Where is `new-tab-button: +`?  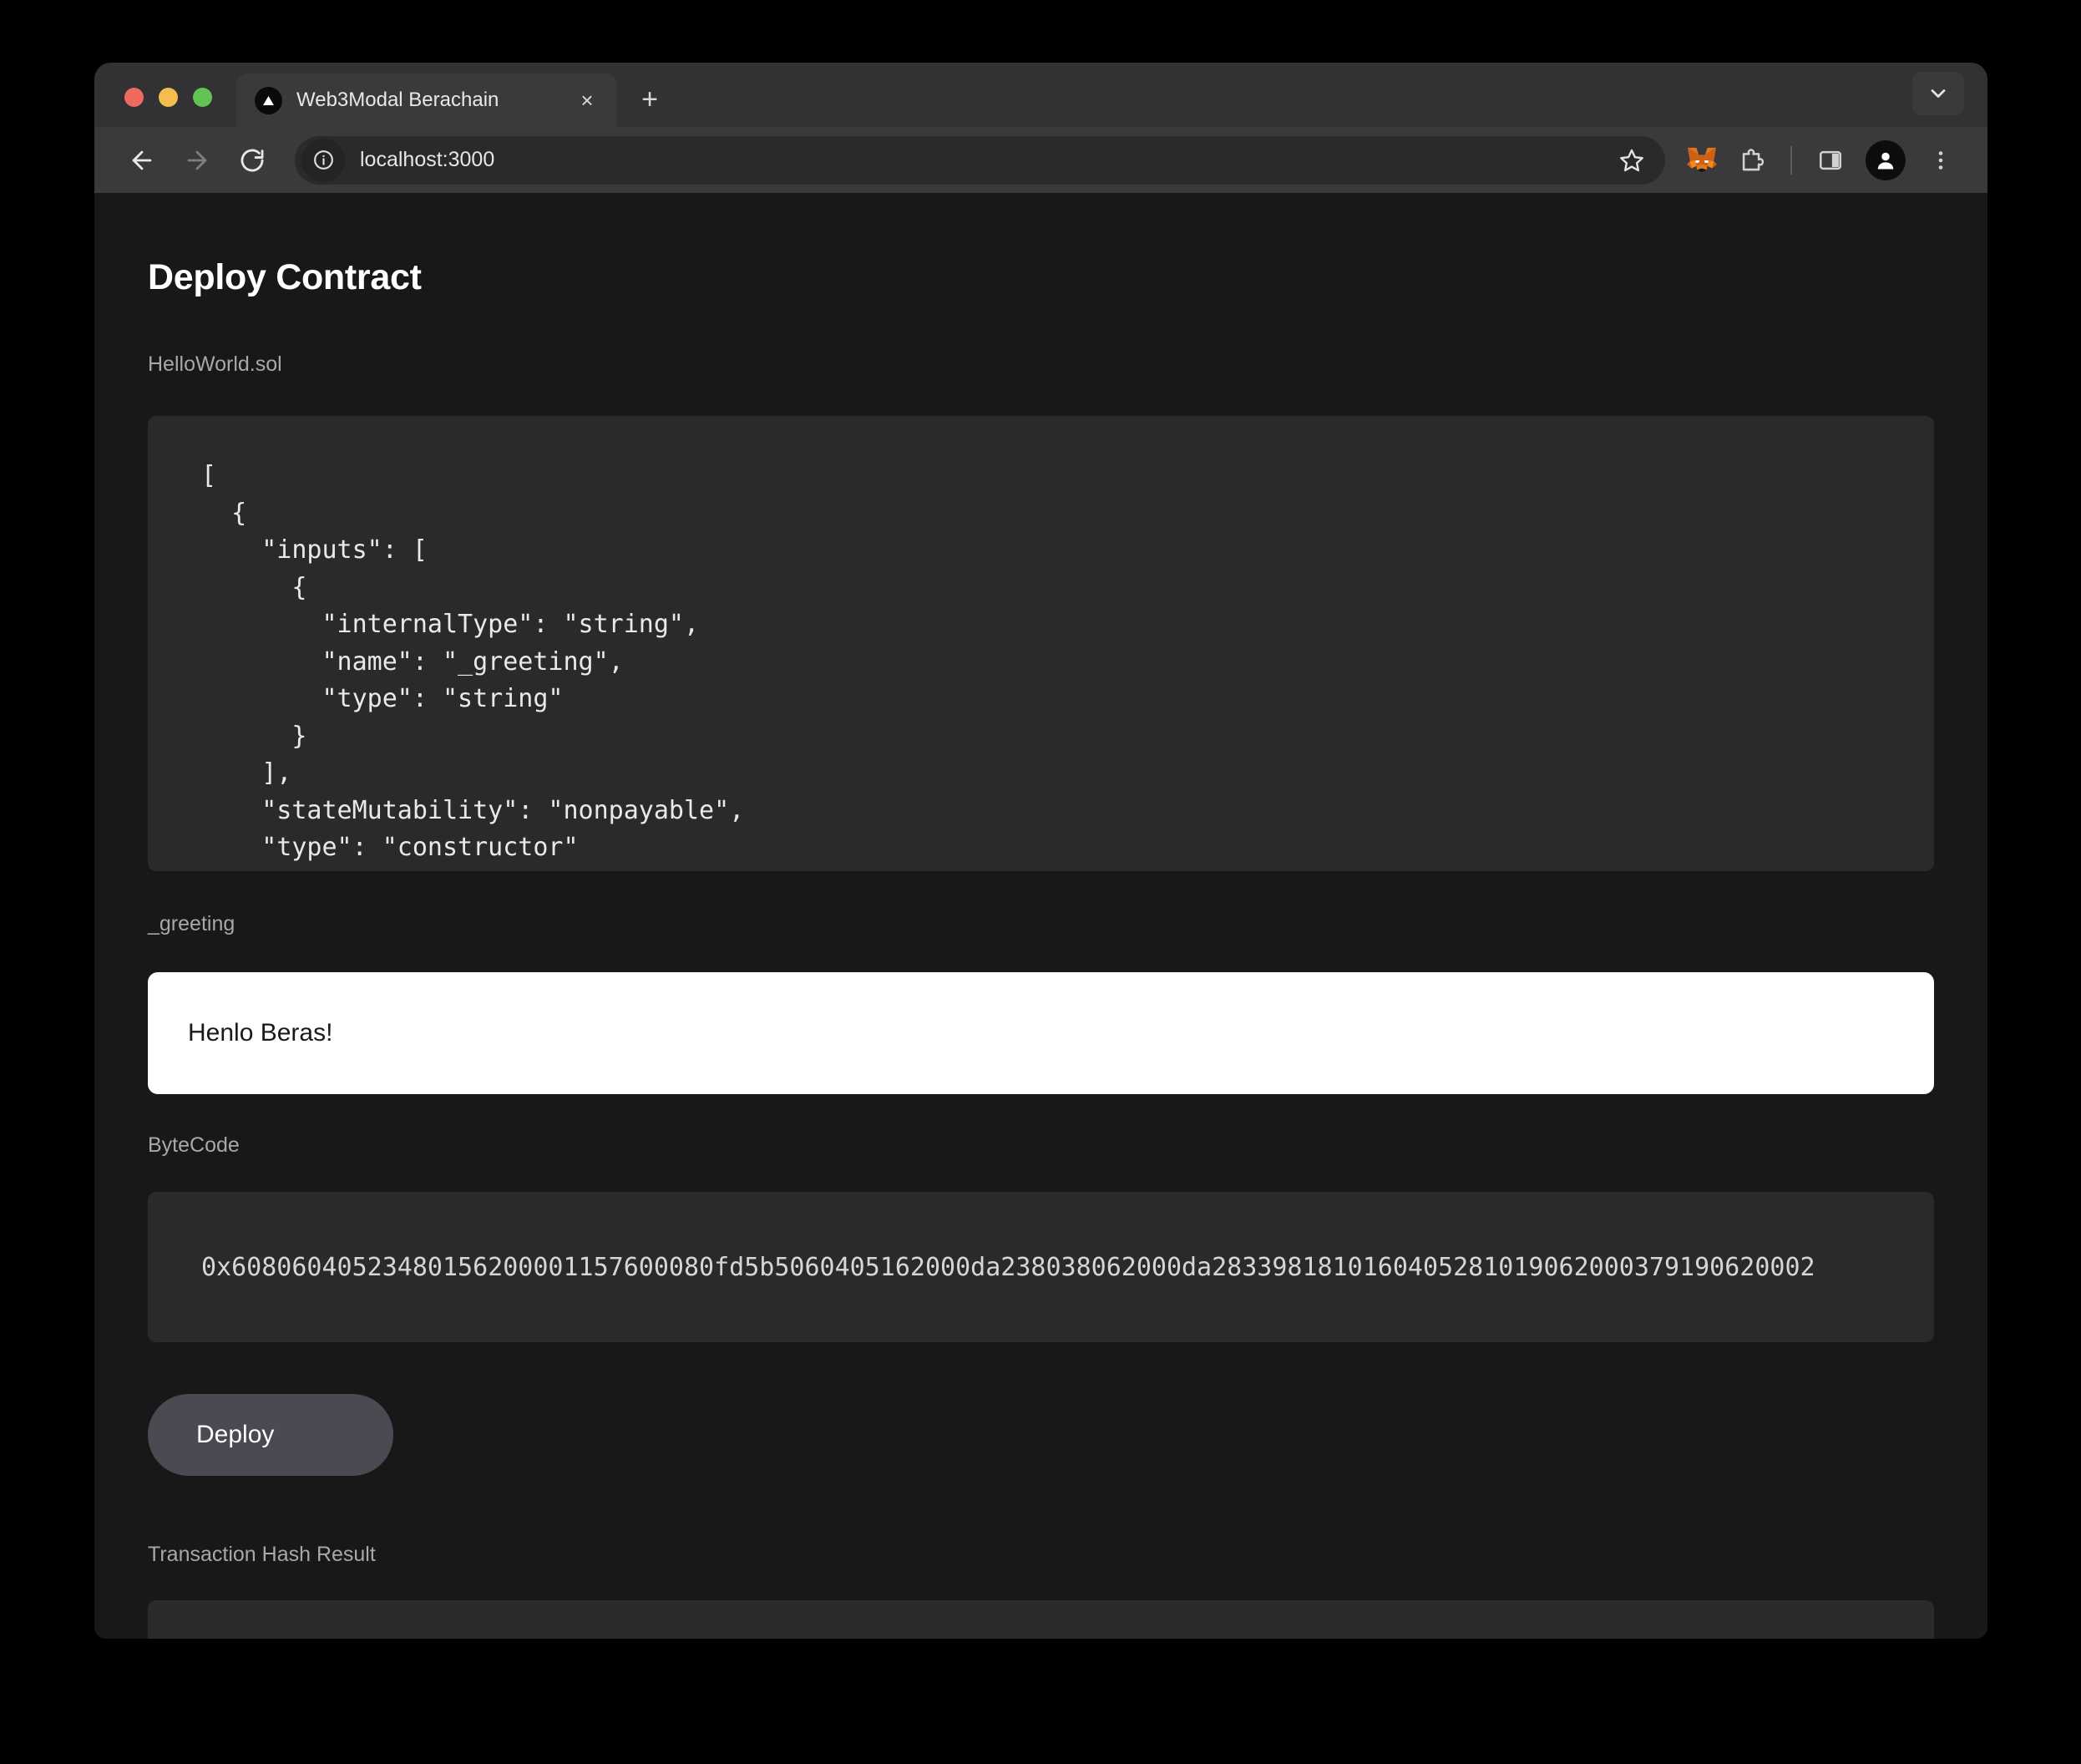
new-tab-button: + is located at coordinates (649, 99).